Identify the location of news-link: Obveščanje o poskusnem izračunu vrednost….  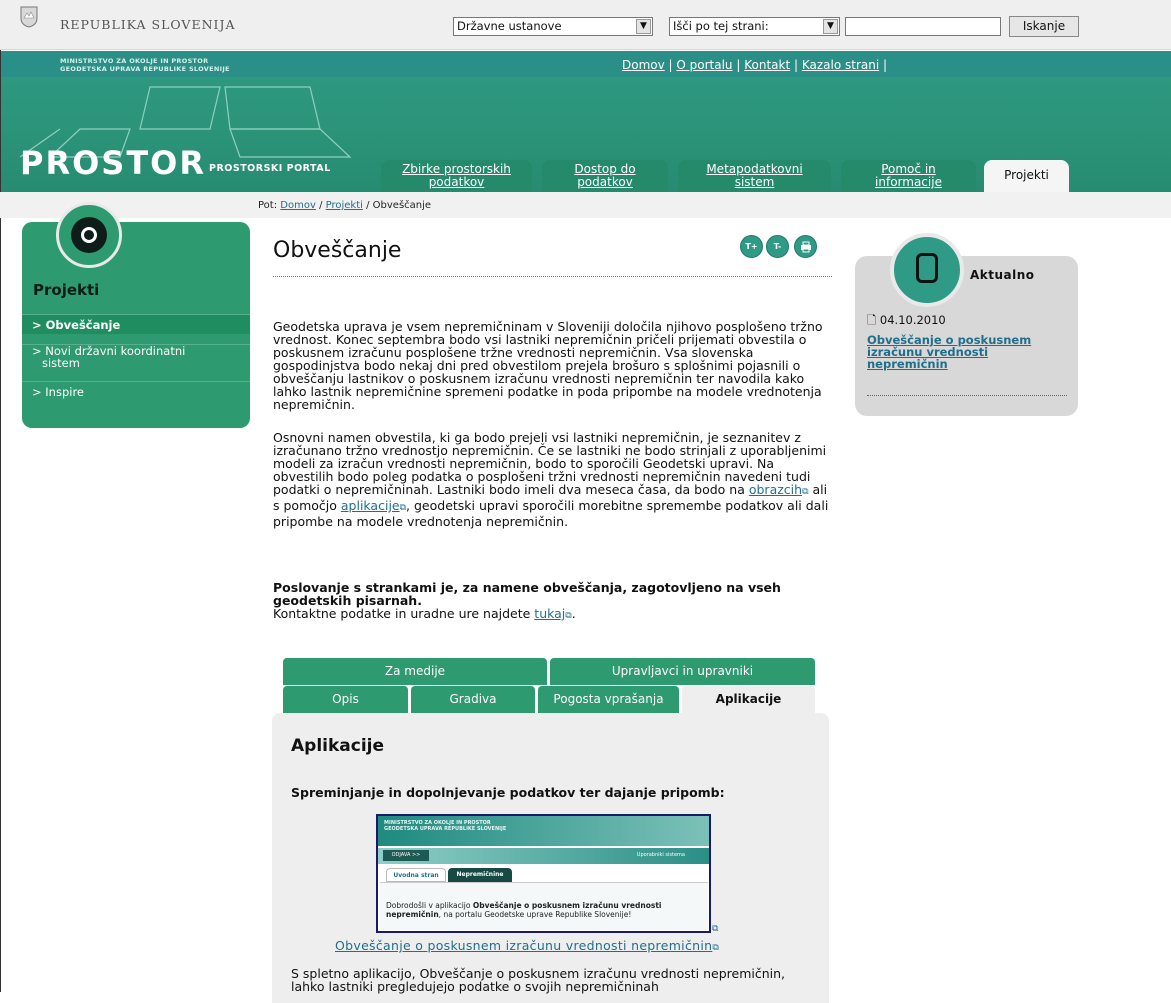
(967, 352).